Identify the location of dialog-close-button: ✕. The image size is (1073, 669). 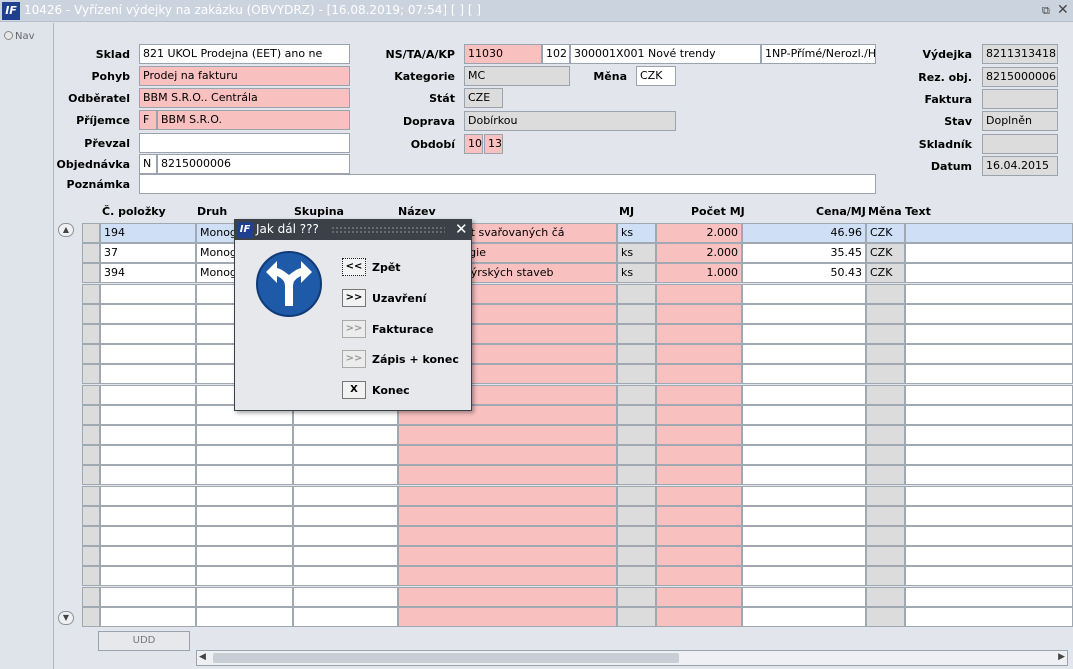
(461, 229).